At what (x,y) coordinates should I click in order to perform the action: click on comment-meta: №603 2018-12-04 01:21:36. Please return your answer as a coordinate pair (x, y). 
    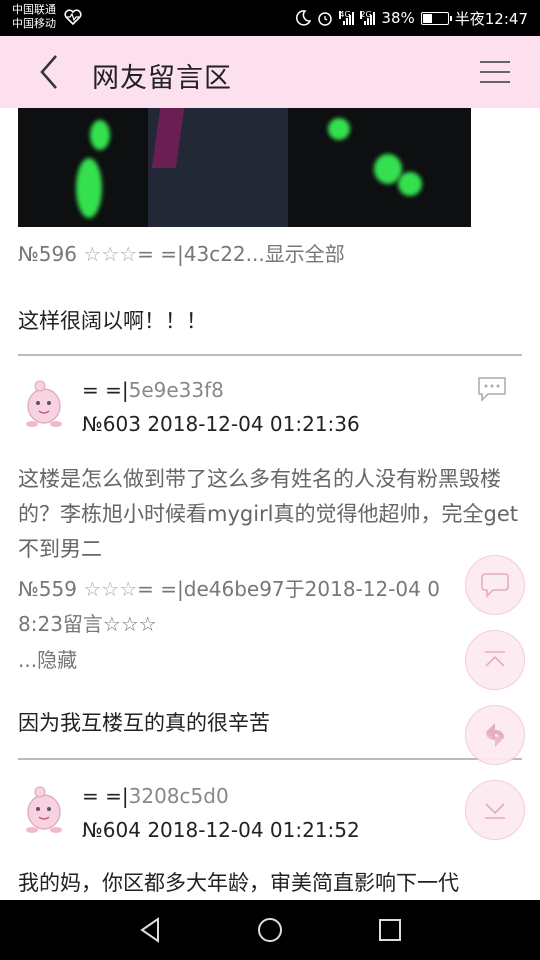
    Looking at the image, I should click on (221, 424).